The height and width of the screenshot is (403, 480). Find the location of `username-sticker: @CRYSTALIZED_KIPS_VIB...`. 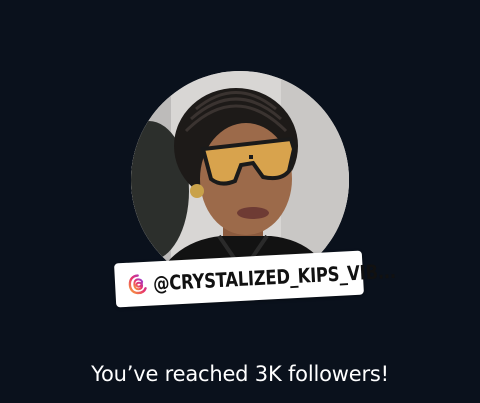

username-sticker: @CRYSTALIZED_KIPS_VIB... is located at coordinates (255, 279).